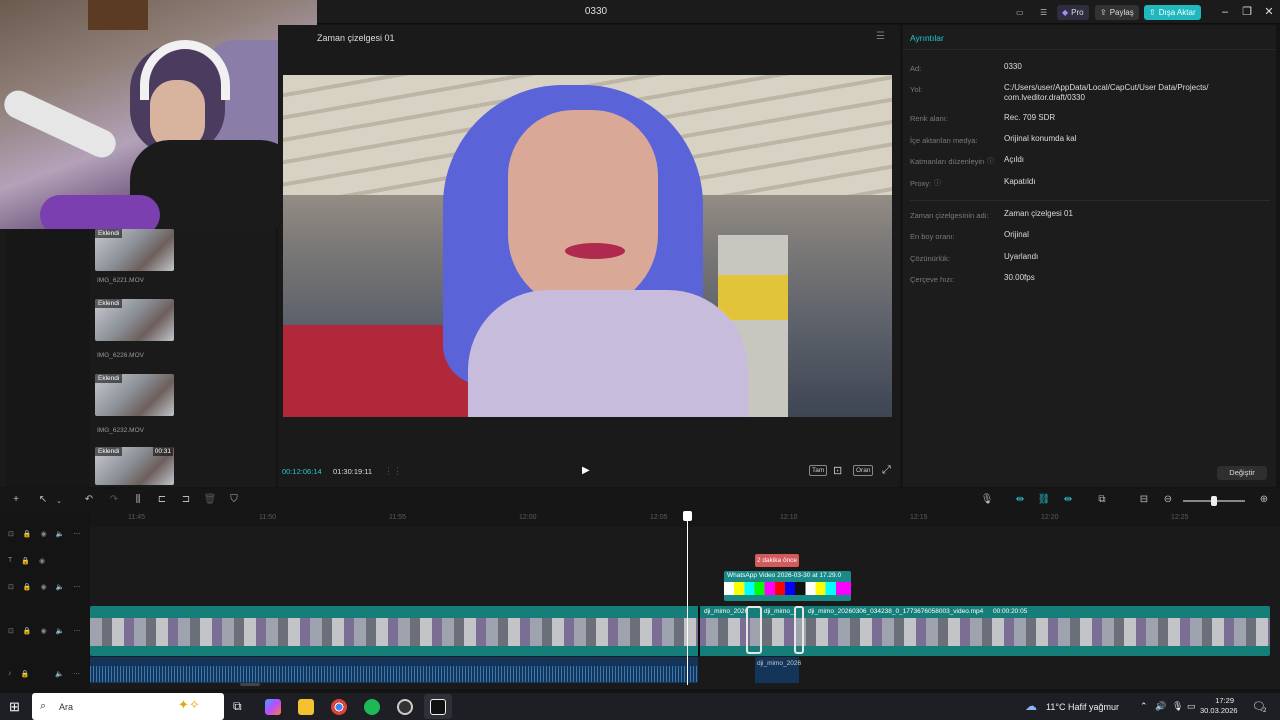 The height and width of the screenshot is (720, 1280). What do you see at coordinates (89, 499) in the screenshot?
I see `undo-icon: ↶` at bounding box center [89, 499].